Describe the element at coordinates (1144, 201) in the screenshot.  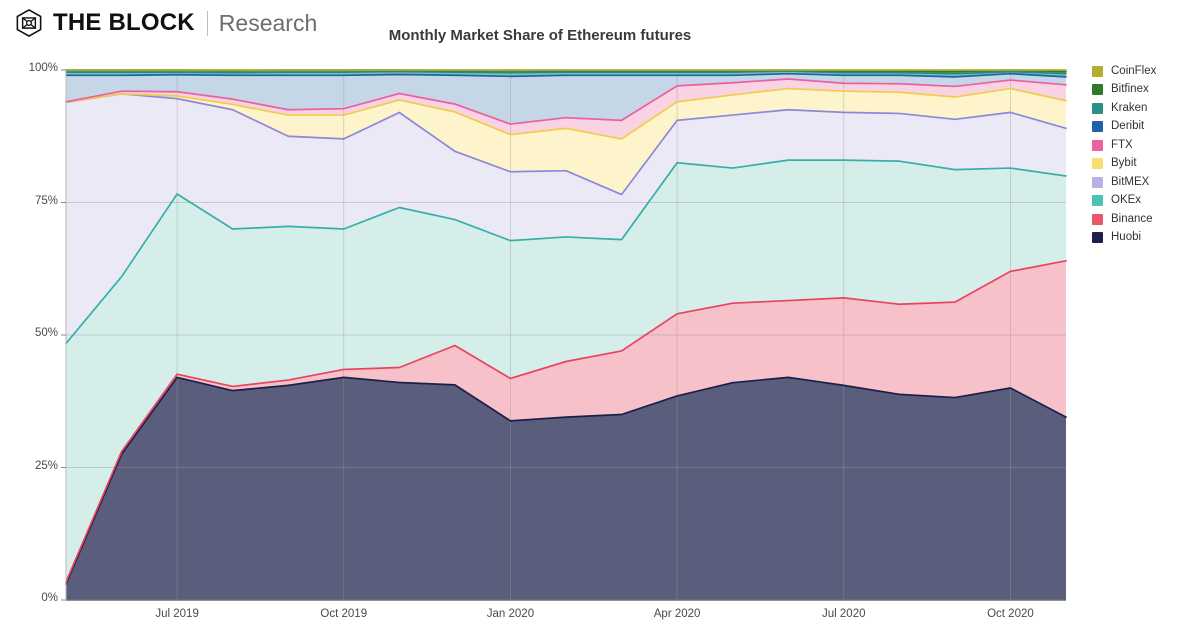
I see `legend-item-okex: OKEx` at that location.